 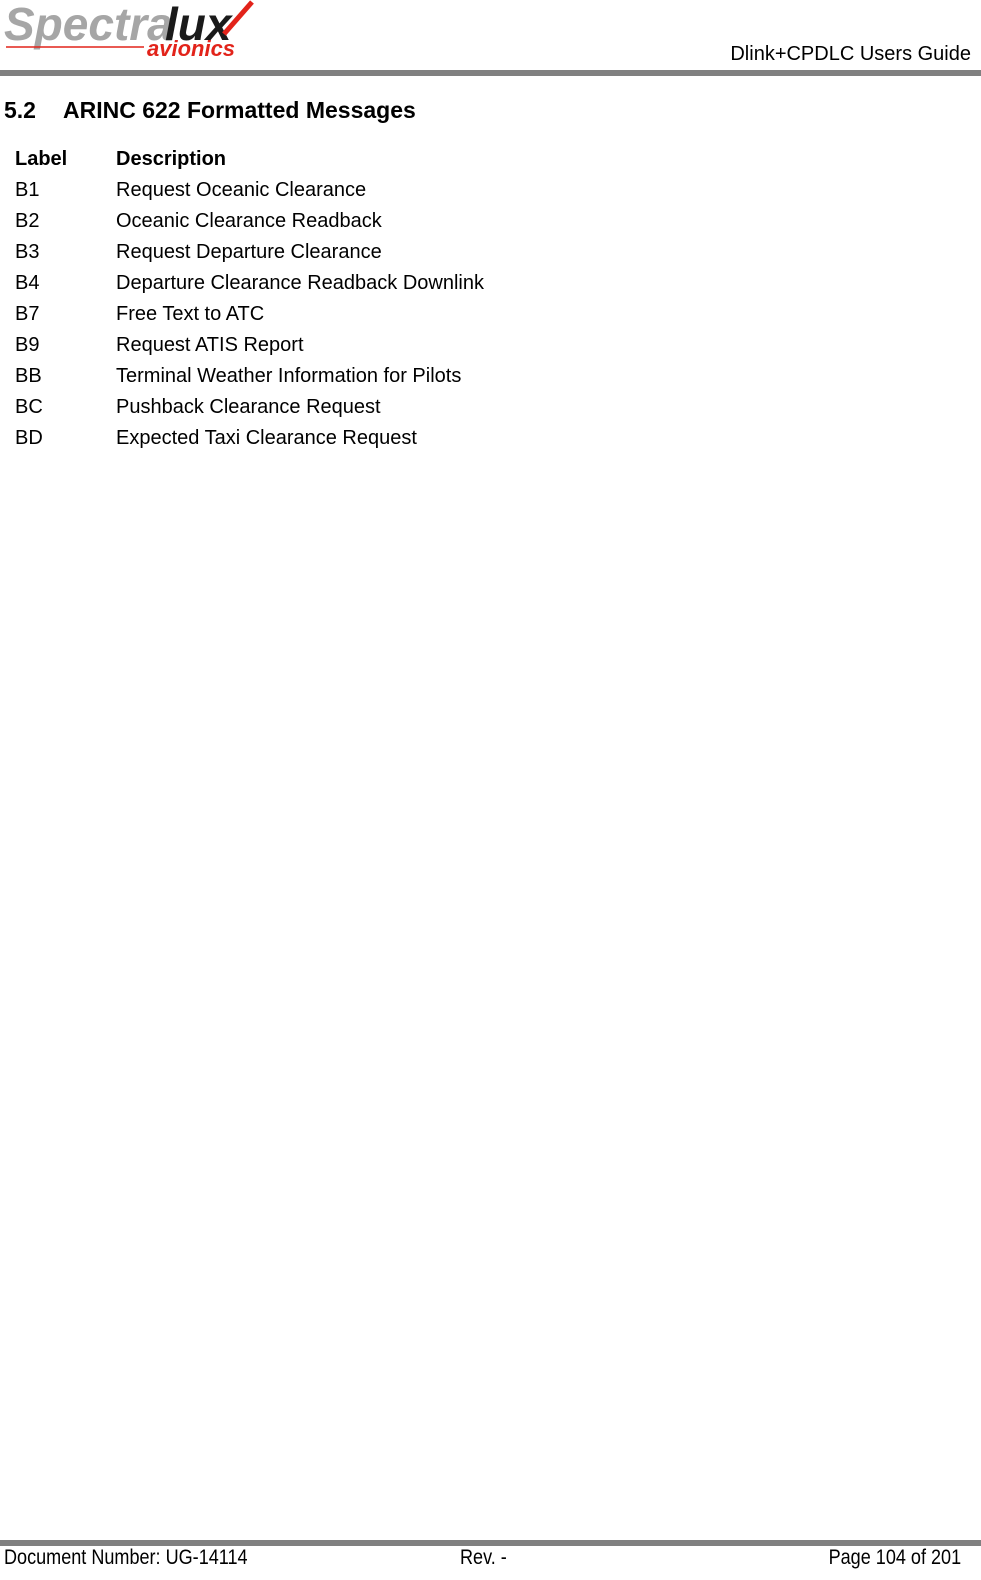 I want to click on section-heading: 5.2 ARINC 622 Formatted Messages, so click(x=210, y=110).